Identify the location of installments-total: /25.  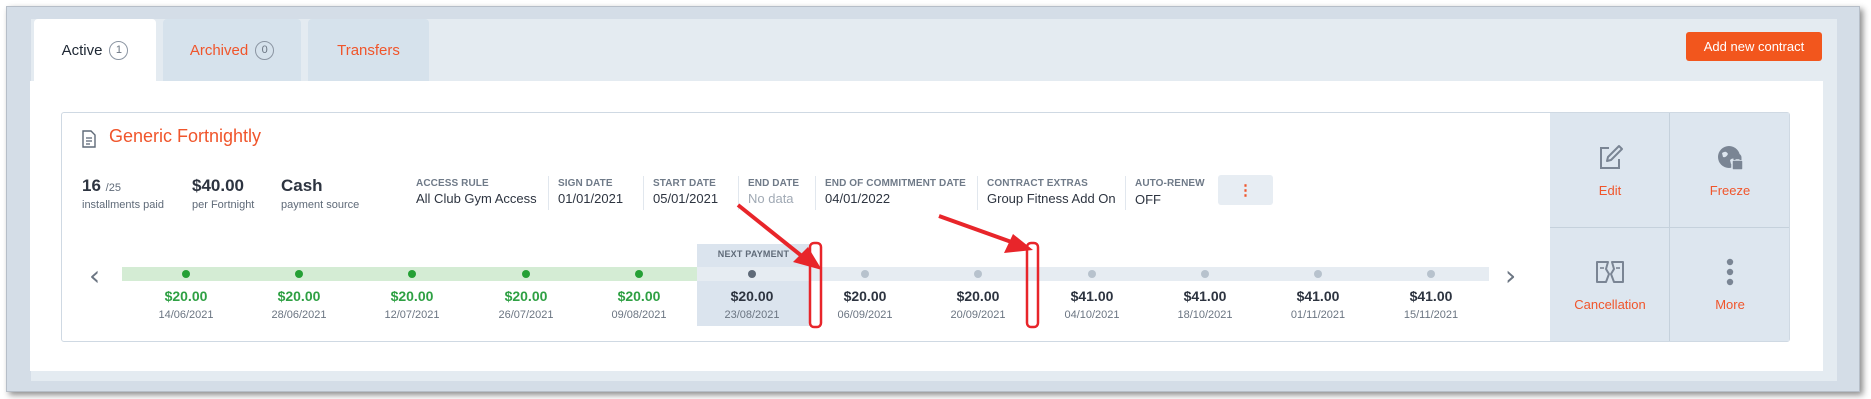
(113, 188).